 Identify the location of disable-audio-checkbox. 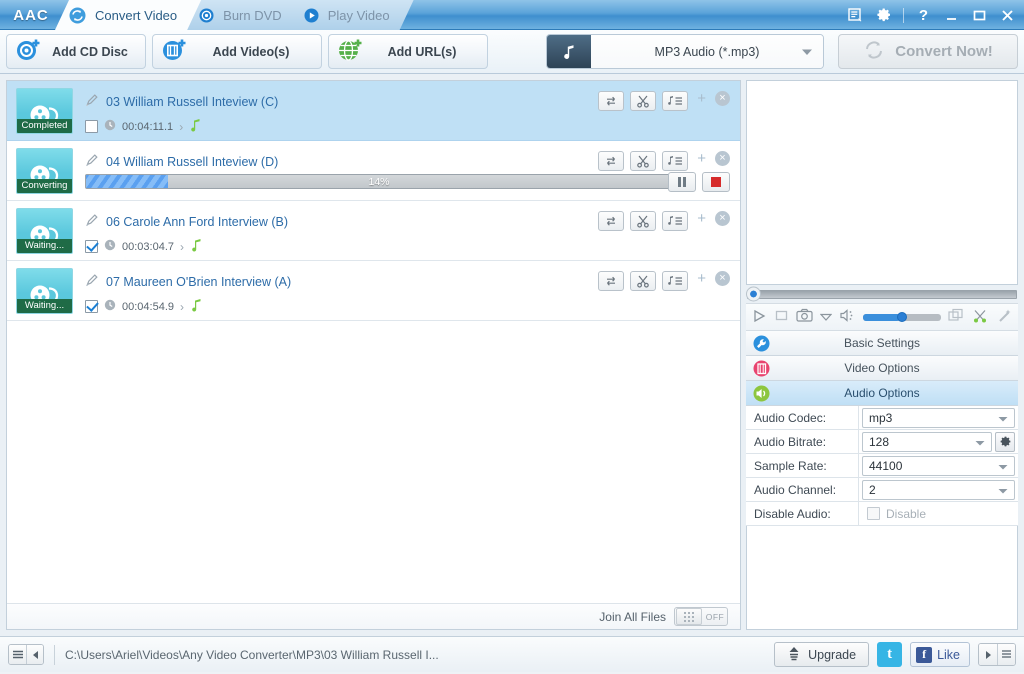
(873, 513).